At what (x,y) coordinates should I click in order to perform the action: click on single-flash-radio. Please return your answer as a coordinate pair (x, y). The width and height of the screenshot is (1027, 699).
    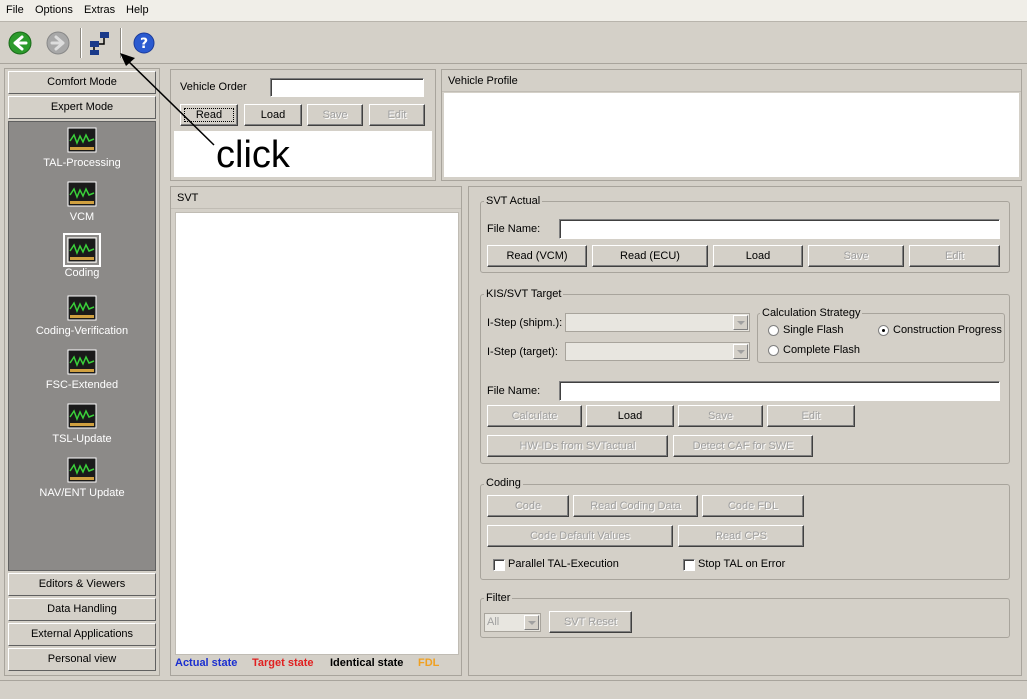
    Looking at the image, I should click on (773, 330).